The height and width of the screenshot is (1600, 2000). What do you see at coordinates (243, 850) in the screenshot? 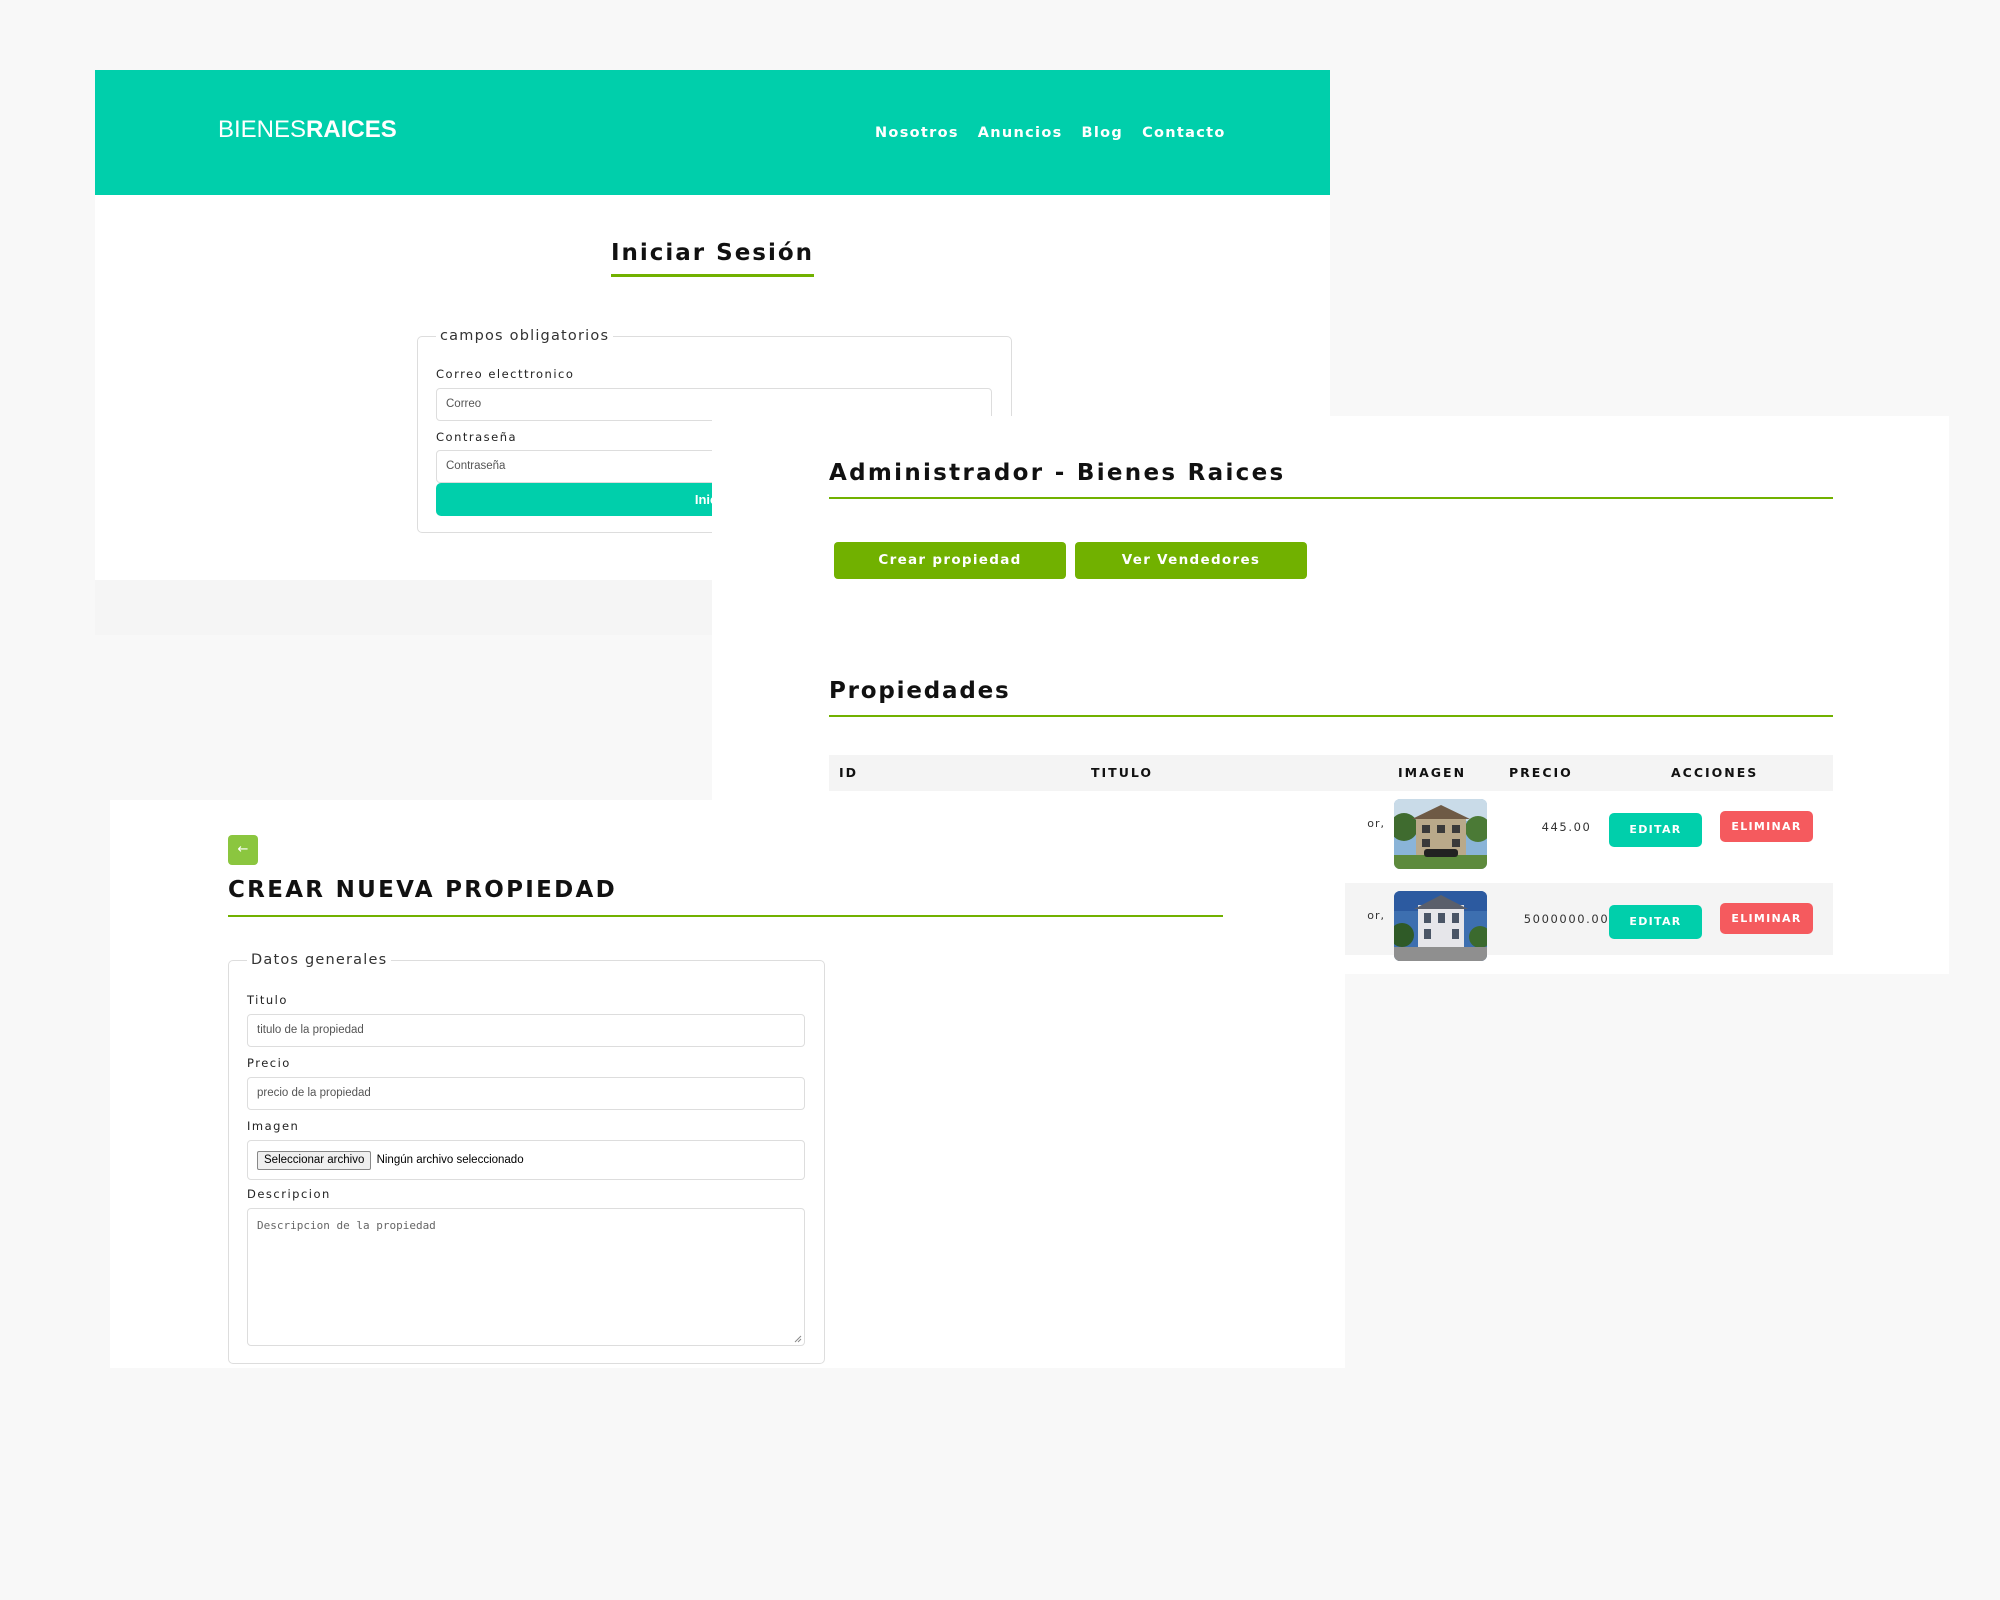
I see `back-arrow-icon: ←` at bounding box center [243, 850].